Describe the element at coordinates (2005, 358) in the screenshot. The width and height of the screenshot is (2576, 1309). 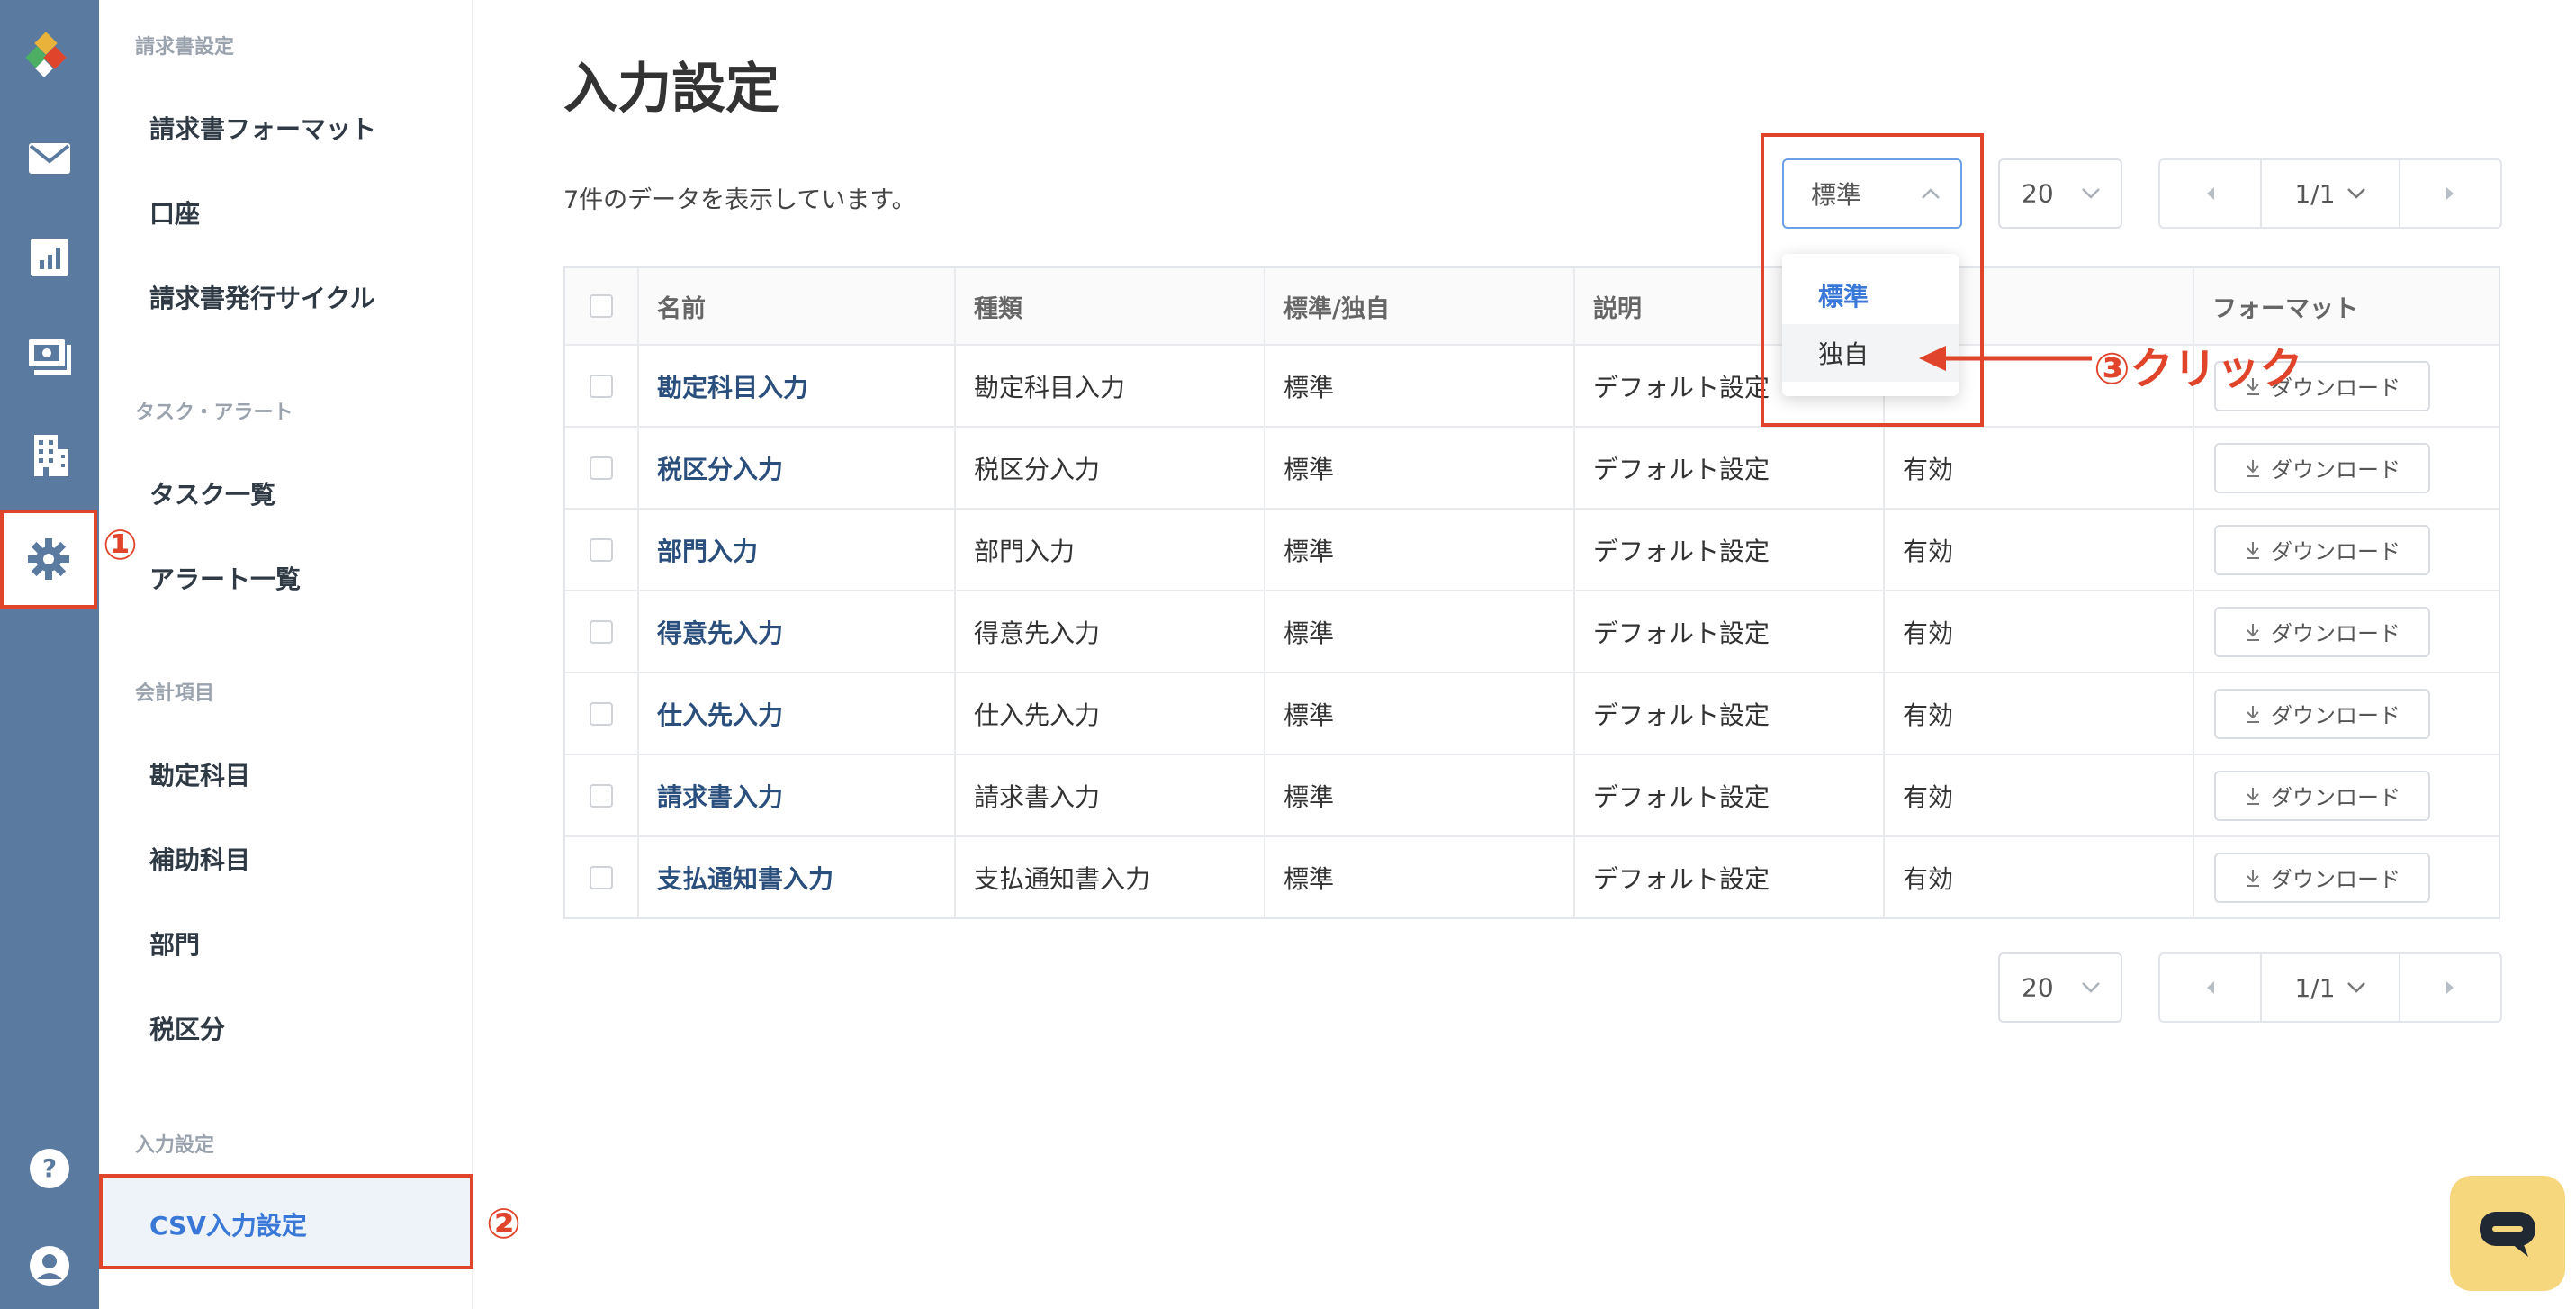
I see `arrow-left-icon` at that location.